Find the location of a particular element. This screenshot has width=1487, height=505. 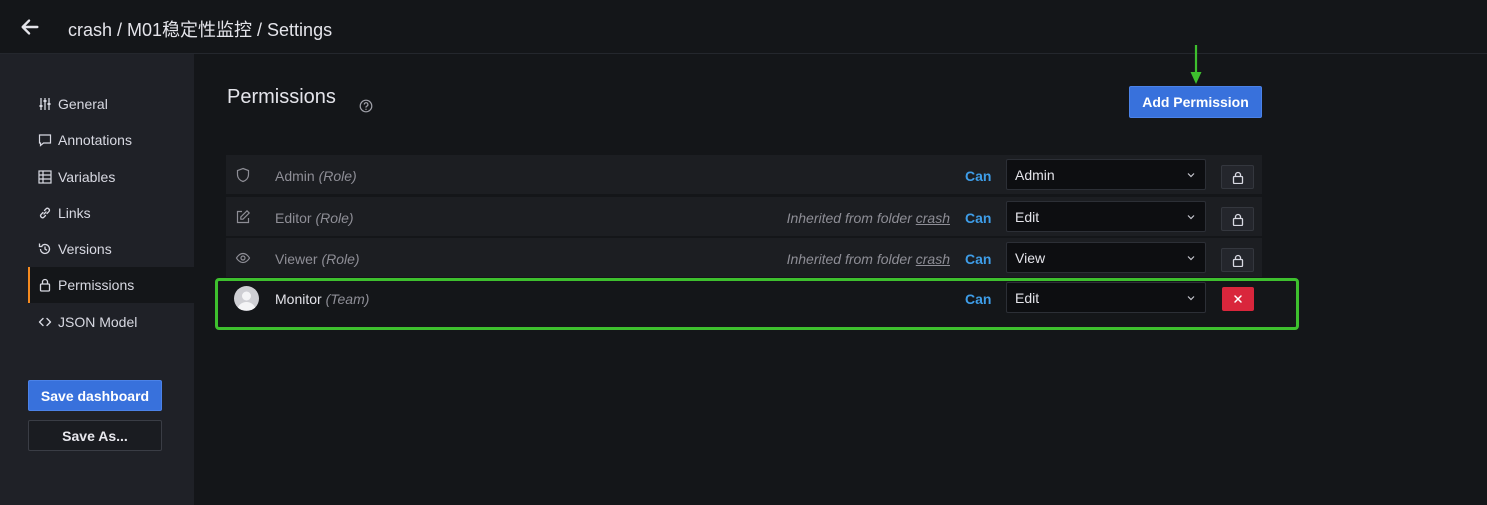

permission-select-value: Admin is located at coordinates (1035, 174).